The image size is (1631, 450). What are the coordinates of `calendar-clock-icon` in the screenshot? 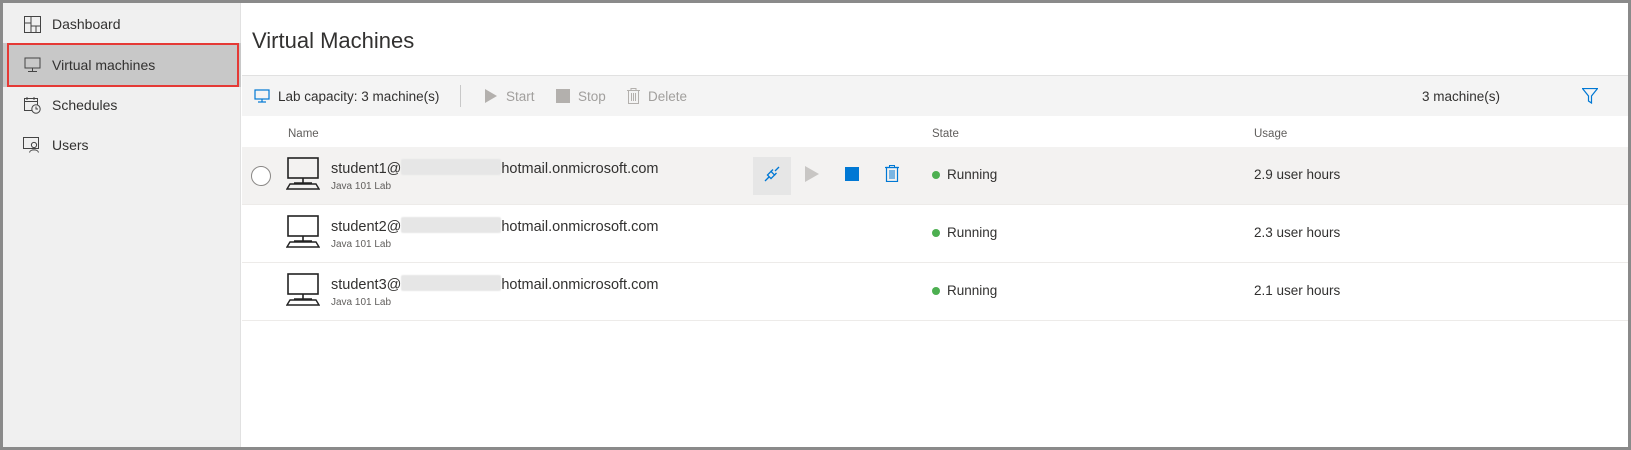 It's located at (32, 105).